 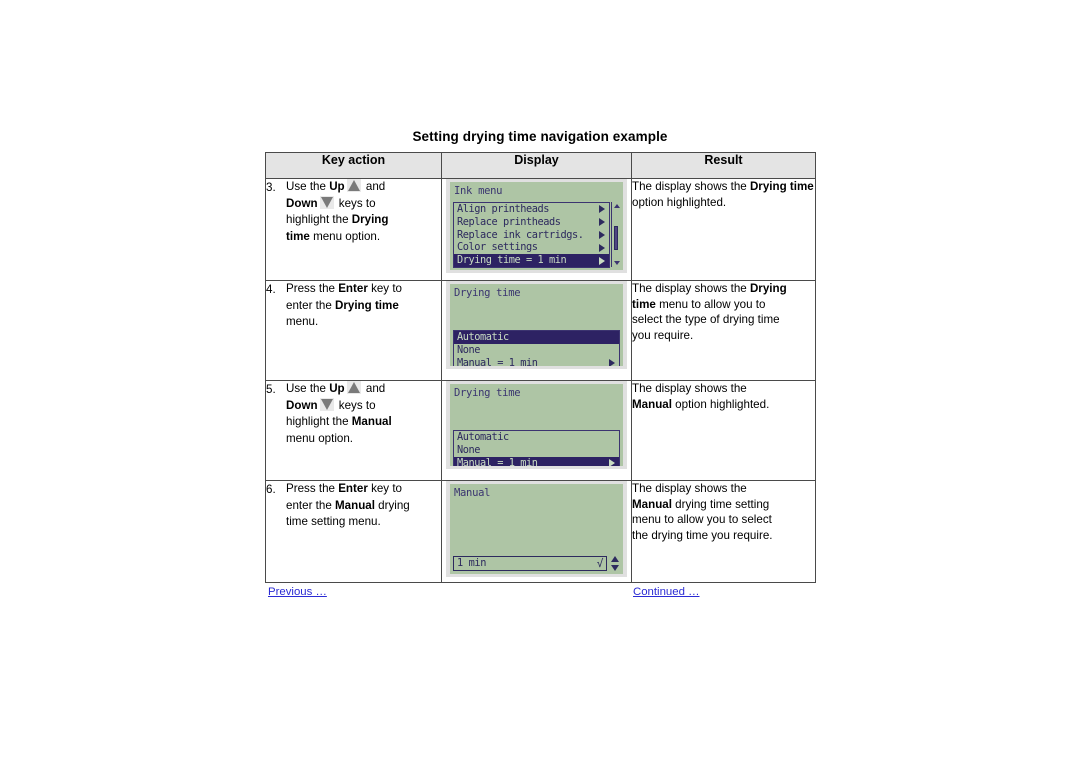 What do you see at coordinates (271, 389) in the screenshot?
I see `step-number: 5.` at bounding box center [271, 389].